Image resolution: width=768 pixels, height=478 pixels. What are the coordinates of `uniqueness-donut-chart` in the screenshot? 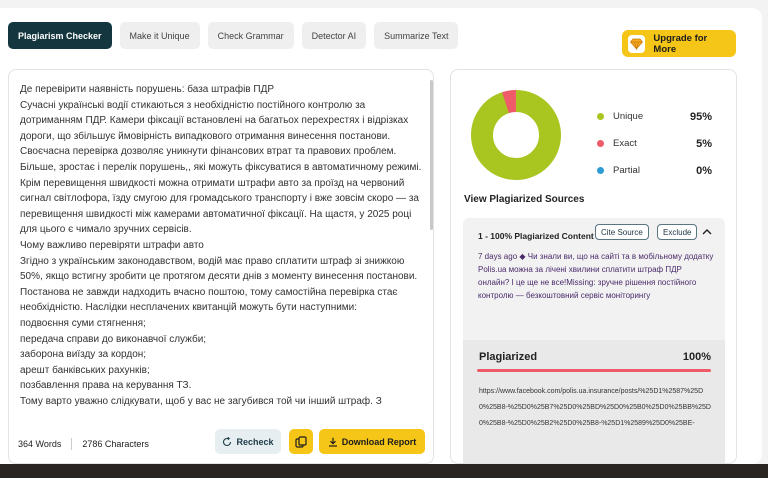 It's located at (516, 135).